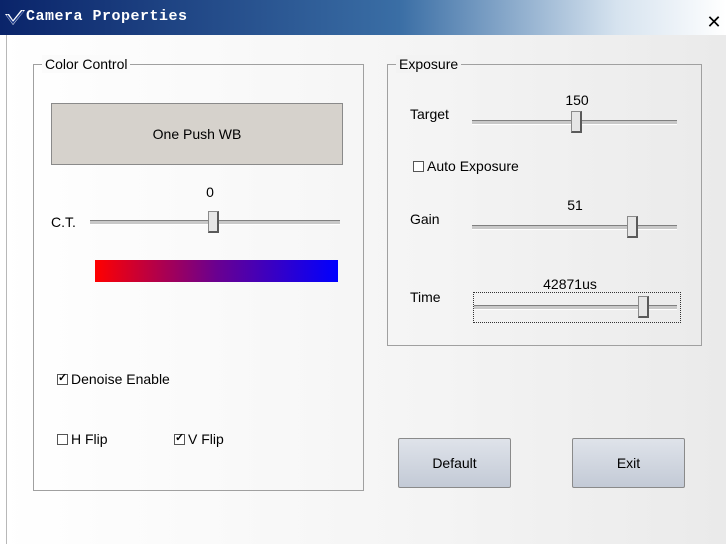 This screenshot has height=544, width=726. What do you see at coordinates (210, 192) in the screenshot?
I see `ct-value: 0` at bounding box center [210, 192].